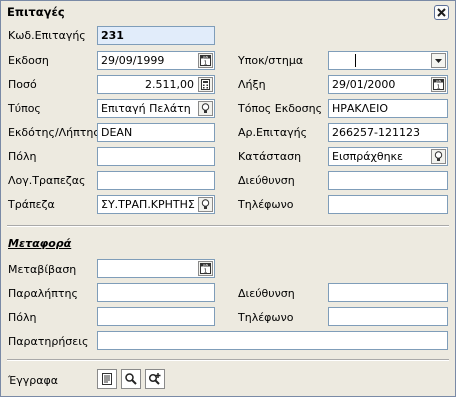 The width and height of the screenshot is (456, 397). I want to click on due-date-value: 29/01/2000, so click(364, 84).